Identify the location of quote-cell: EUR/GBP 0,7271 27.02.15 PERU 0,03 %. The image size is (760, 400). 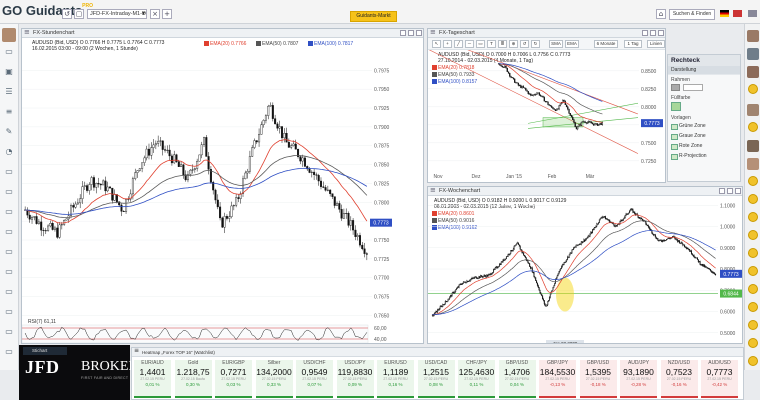
(233, 379).